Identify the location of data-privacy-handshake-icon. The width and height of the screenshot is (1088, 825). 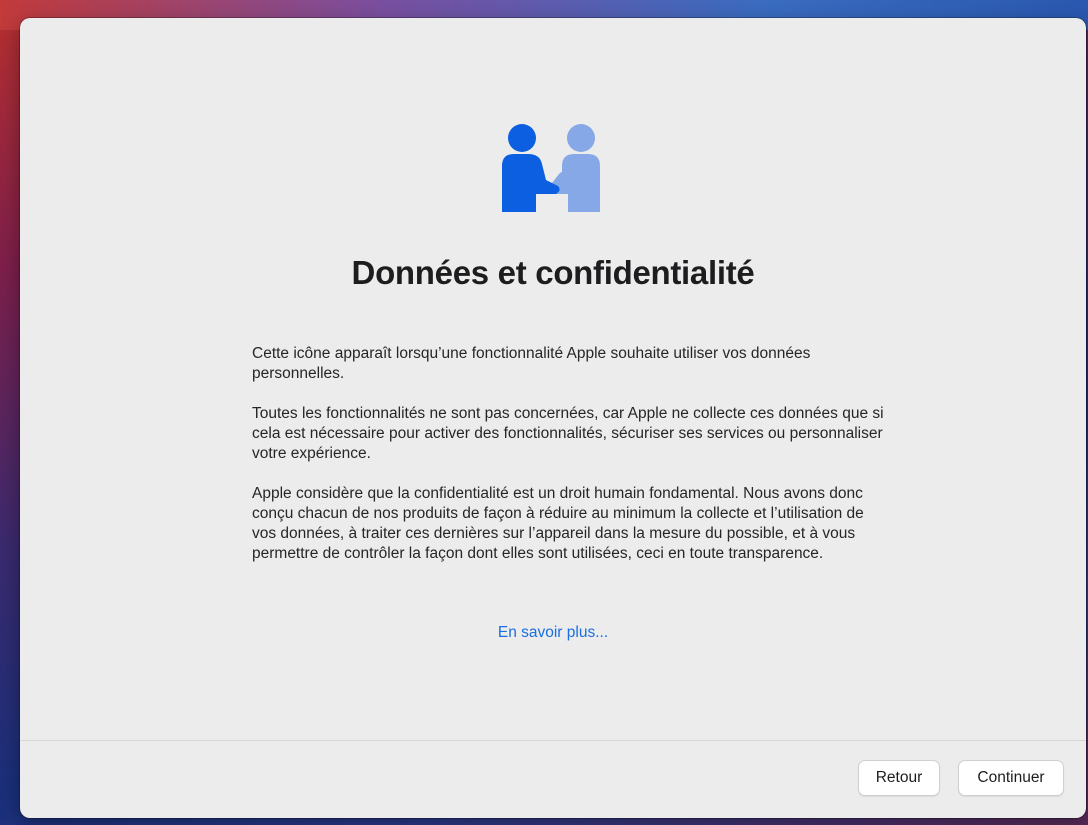
(551, 168).